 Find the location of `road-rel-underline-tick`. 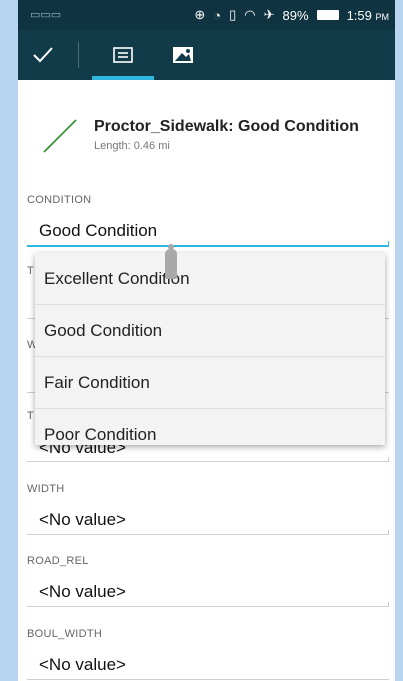

road-rel-underline-tick is located at coordinates (388, 604).